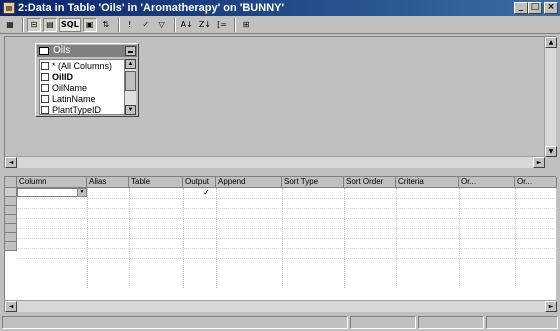 This screenshot has height=331, width=560. What do you see at coordinates (187, 25) in the screenshot?
I see `sort-ascending-icon: A↓` at bounding box center [187, 25].